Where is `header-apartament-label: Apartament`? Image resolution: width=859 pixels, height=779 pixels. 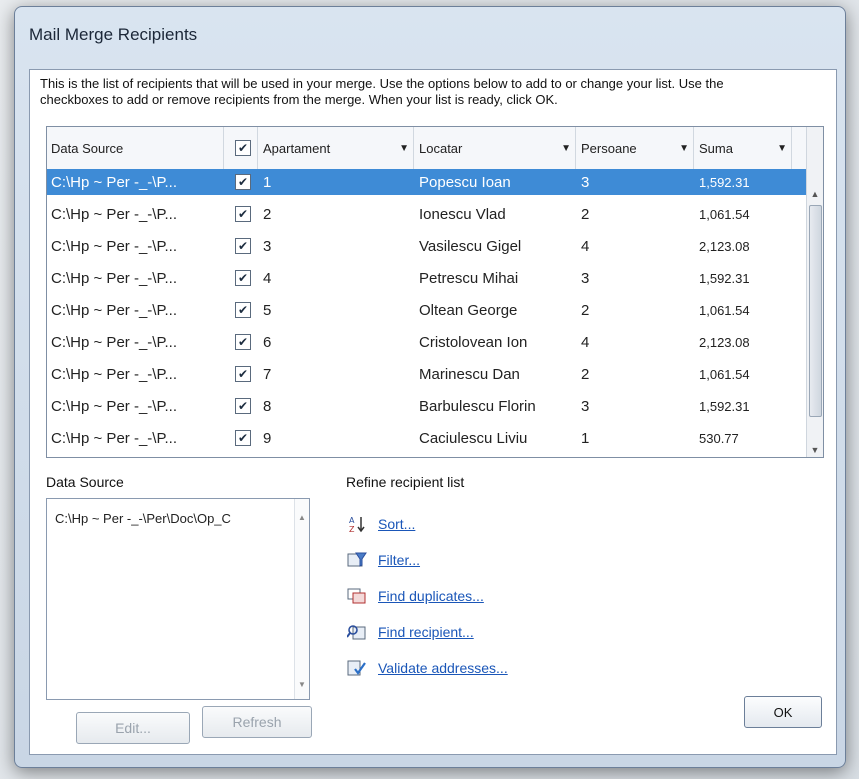
header-apartament-label: Apartament is located at coordinates (297, 148).